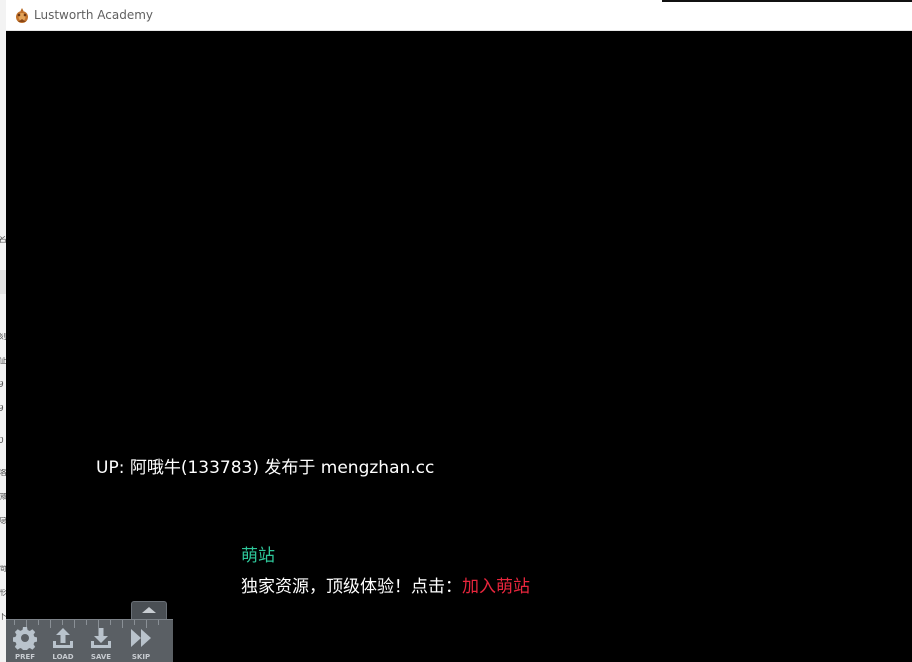 Image resolution: width=912 pixels, height=662 pixels. Describe the element at coordinates (496, 587) in the screenshot. I see `join-site-link: 加入萌站` at that location.